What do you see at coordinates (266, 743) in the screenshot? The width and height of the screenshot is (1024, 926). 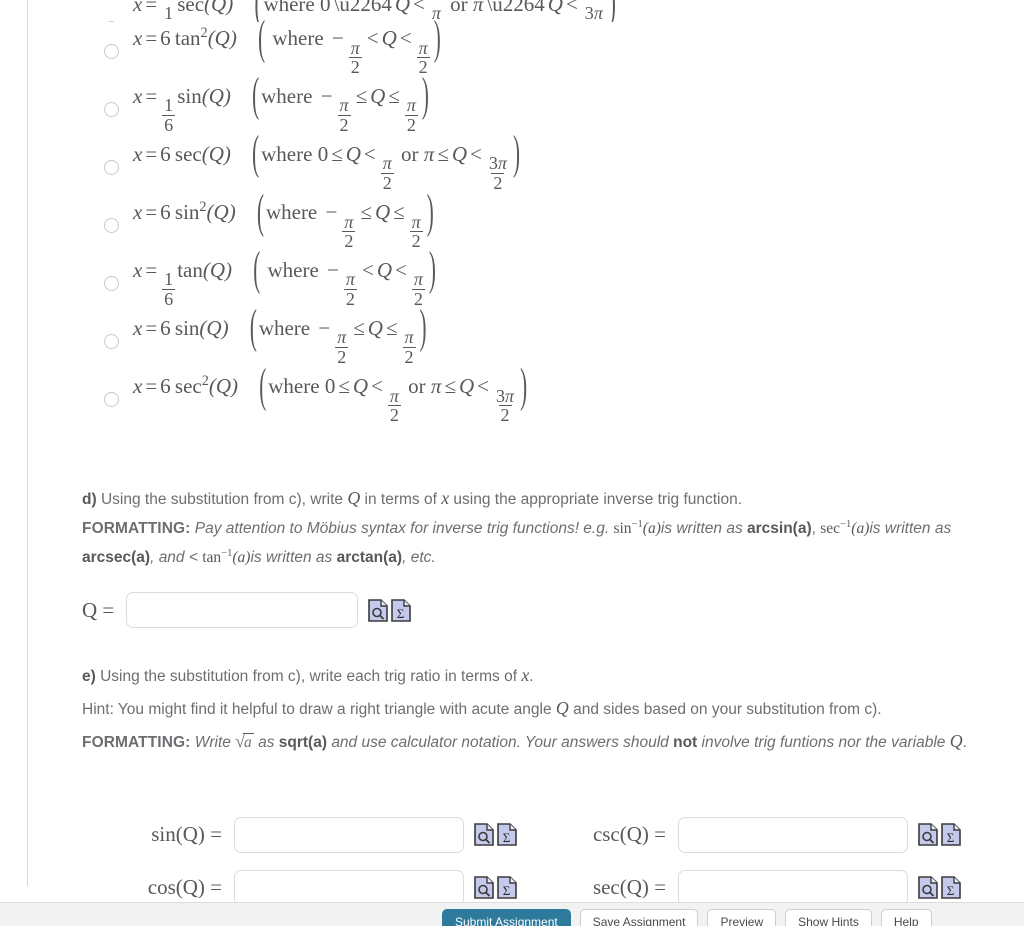 I see `part-e-as-word: as` at bounding box center [266, 743].